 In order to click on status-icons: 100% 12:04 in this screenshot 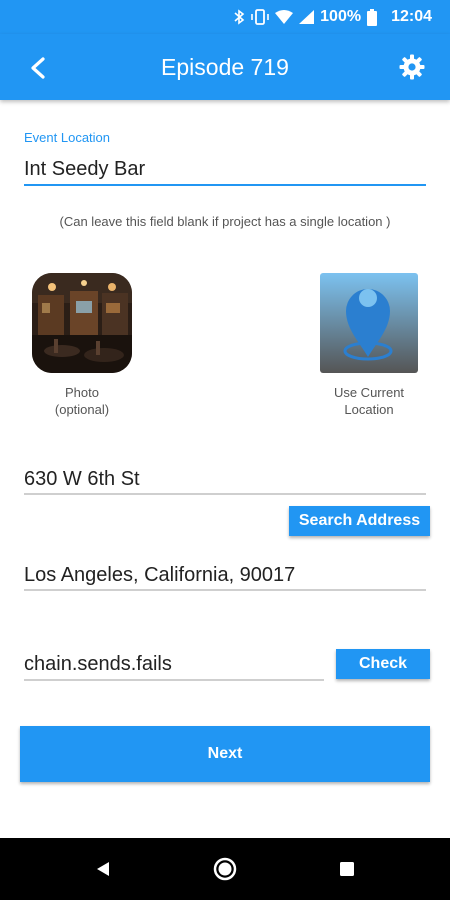, I will do `click(332, 17)`.